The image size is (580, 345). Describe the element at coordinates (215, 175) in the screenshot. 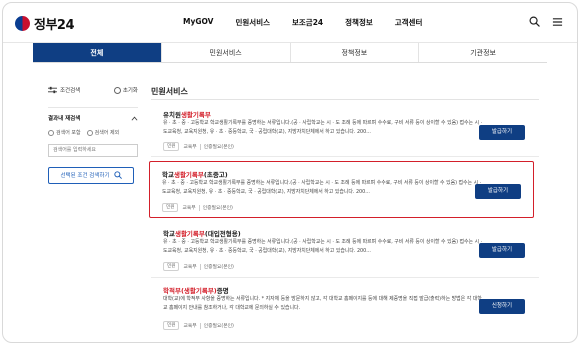

I see `result-title-post: (초중고)` at that location.